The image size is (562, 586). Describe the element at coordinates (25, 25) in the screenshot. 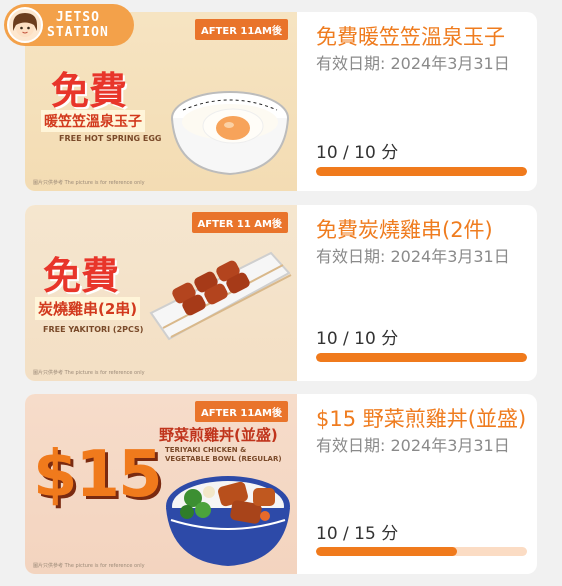

I see `mascot-face-icon` at that location.